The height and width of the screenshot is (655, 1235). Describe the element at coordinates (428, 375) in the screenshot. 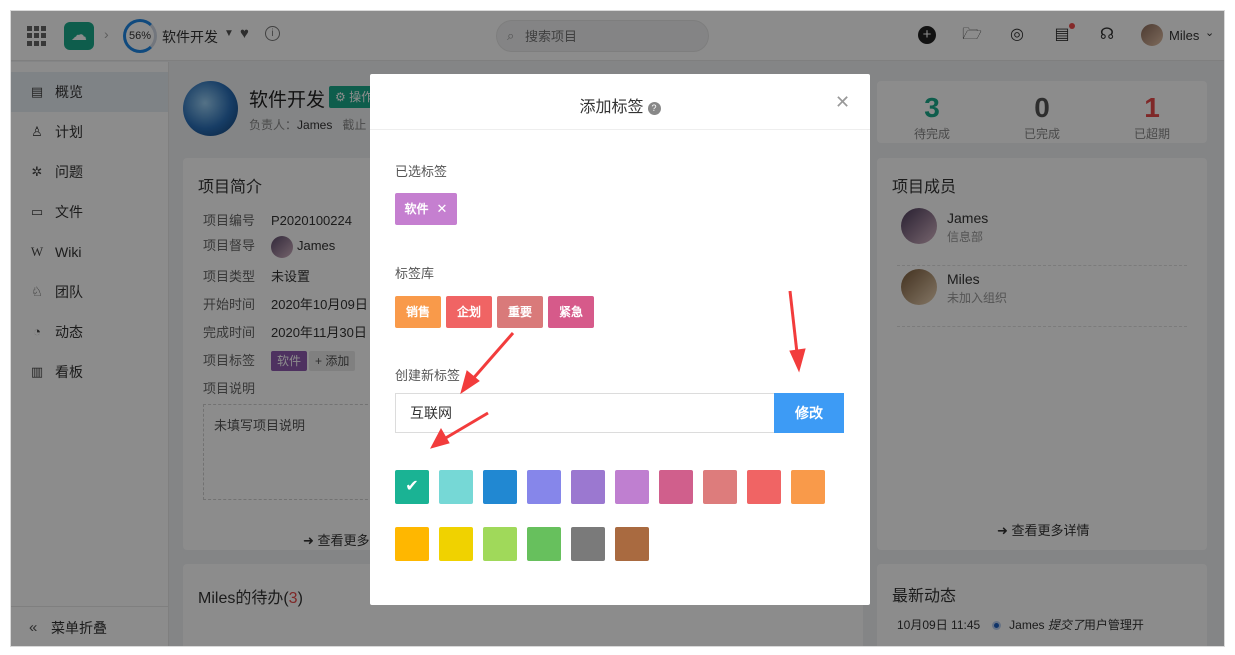

I see `create-tag-label: 创建新标签` at that location.